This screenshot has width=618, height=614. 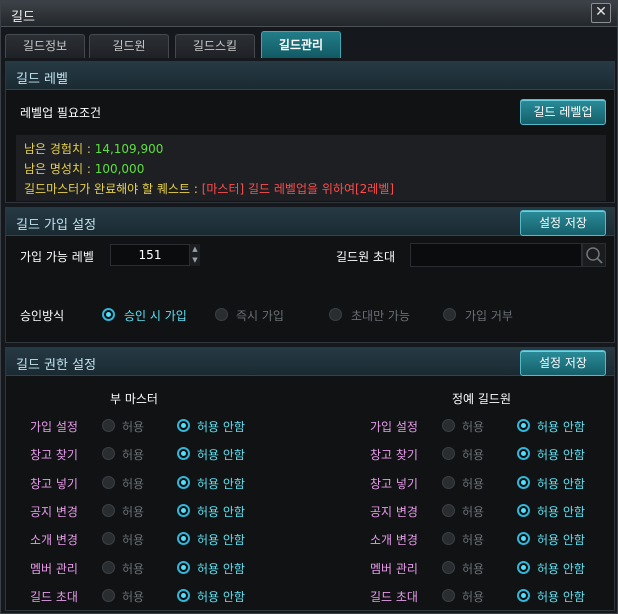 What do you see at coordinates (394, 484) in the screenshot?
I see `elite-perm-label: 창고 넣기` at bounding box center [394, 484].